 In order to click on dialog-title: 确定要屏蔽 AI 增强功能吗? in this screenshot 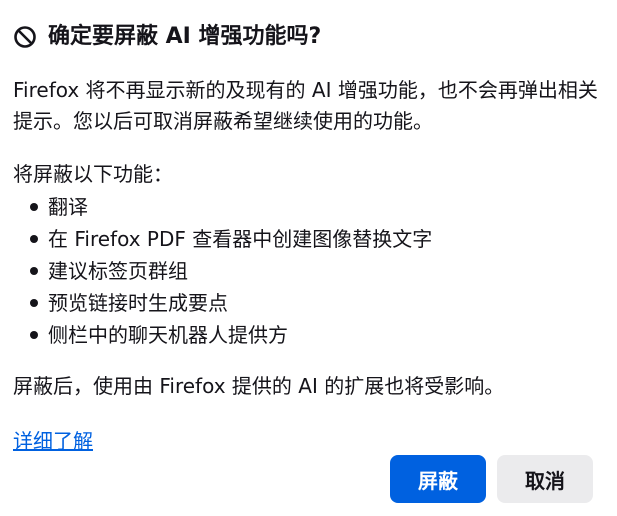, I will do `click(185, 36)`.